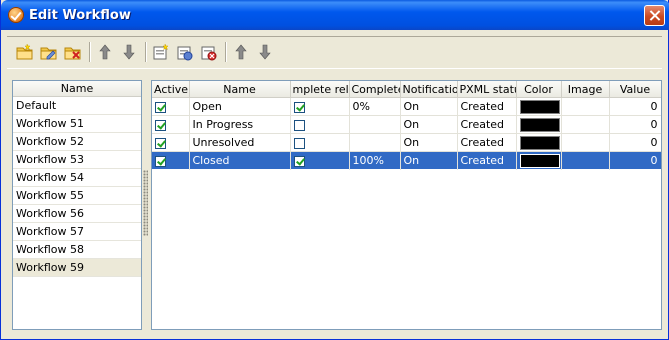 Image resolution: width=669 pixels, height=340 pixels. What do you see at coordinates (161, 52) in the screenshot?
I see `new-status-icon` at bounding box center [161, 52].